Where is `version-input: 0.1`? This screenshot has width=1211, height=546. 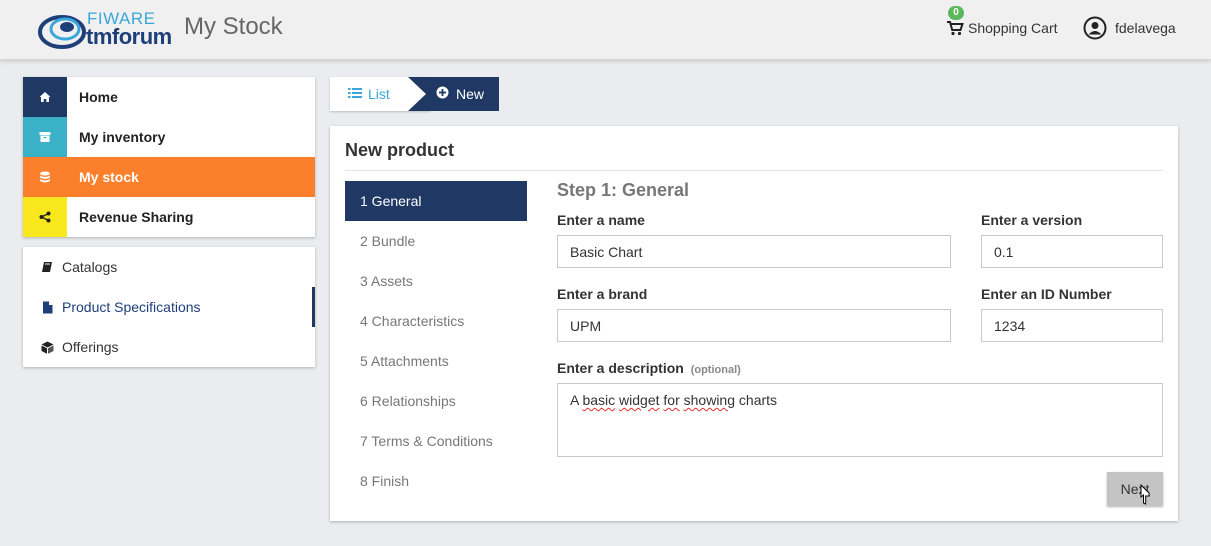
version-input: 0.1 is located at coordinates (1072, 251).